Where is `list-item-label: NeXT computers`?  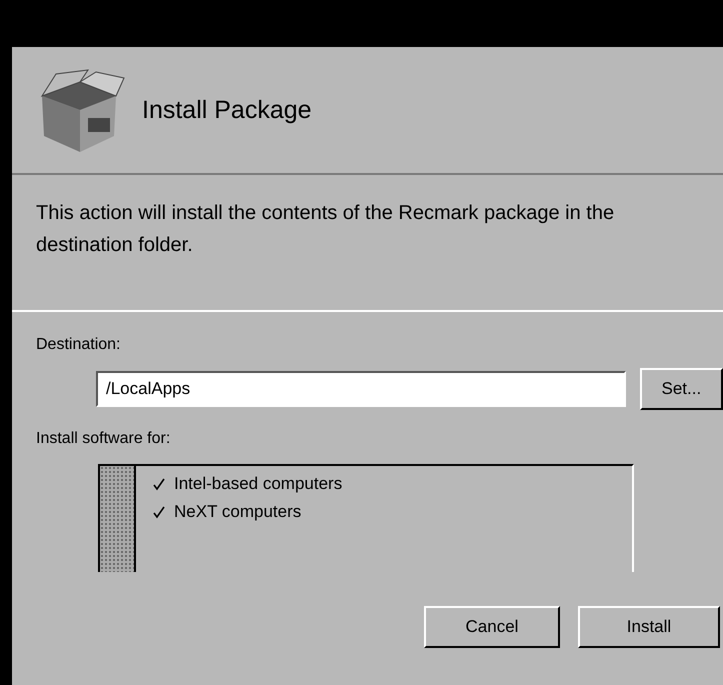
list-item-label: NeXT computers is located at coordinates (238, 512).